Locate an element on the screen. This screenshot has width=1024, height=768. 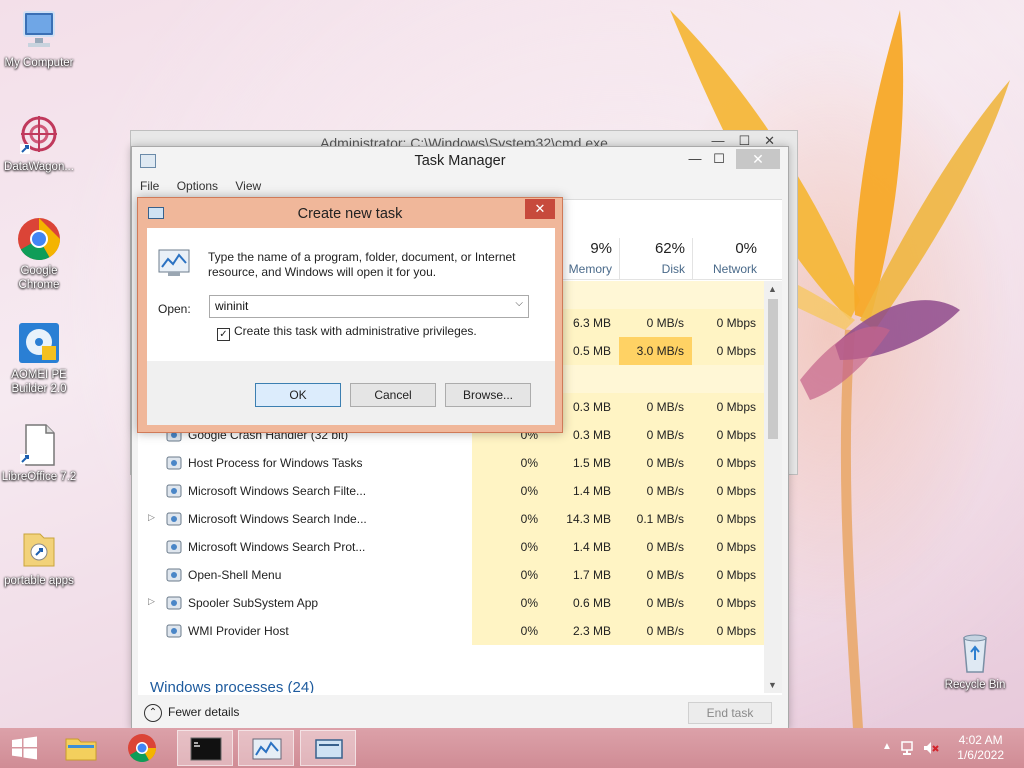
desktop-icon-label: AOMEI PE Builder 2.0 is located at coordinates (39, 382).